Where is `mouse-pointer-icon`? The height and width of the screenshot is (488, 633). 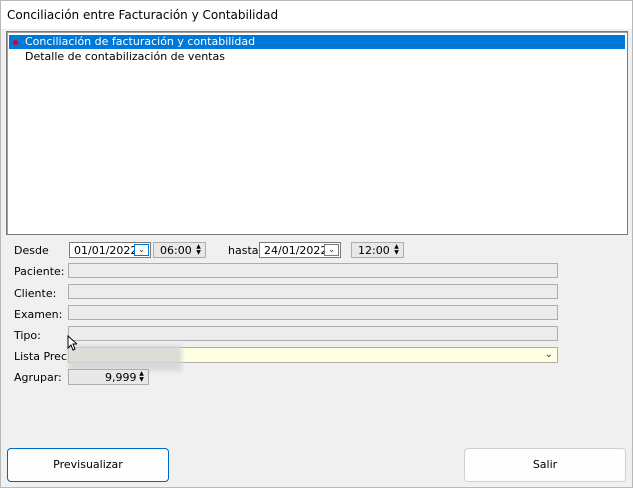
mouse-pointer-icon is located at coordinates (72, 343).